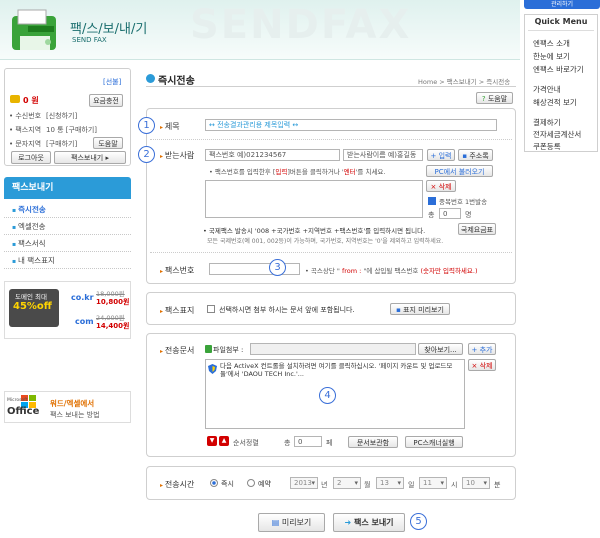 The width and height of the screenshot is (600, 538). I want to click on charge-button: 요금충전, so click(106, 100).